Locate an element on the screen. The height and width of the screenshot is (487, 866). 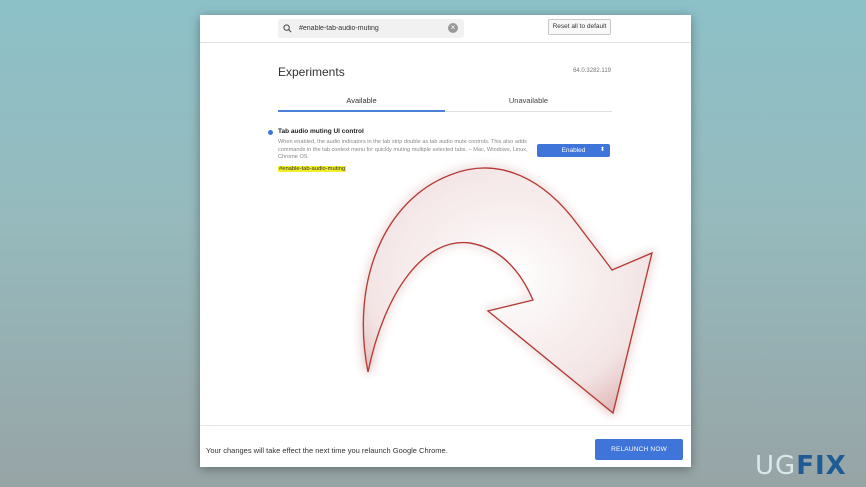
tab-available: Available is located at coordinates (361, 101).